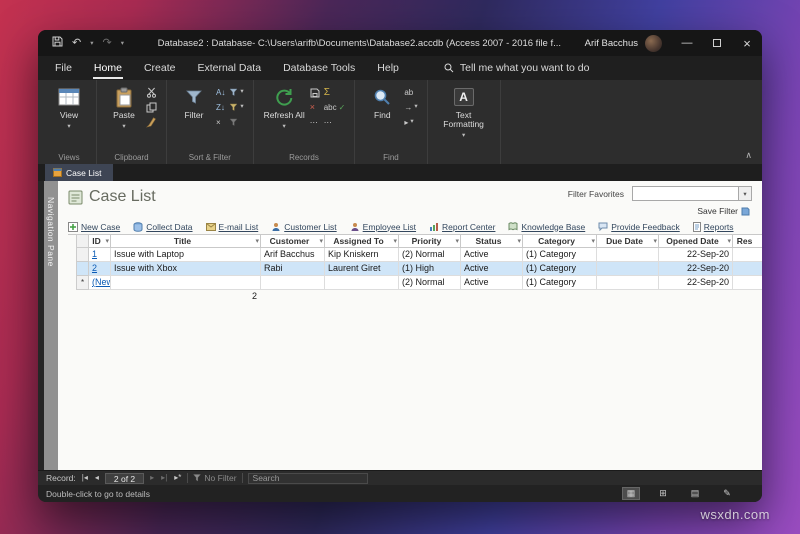  Describe the element at coordinates (307, 478) in the screenshot. I see `record-search-input` at that location.